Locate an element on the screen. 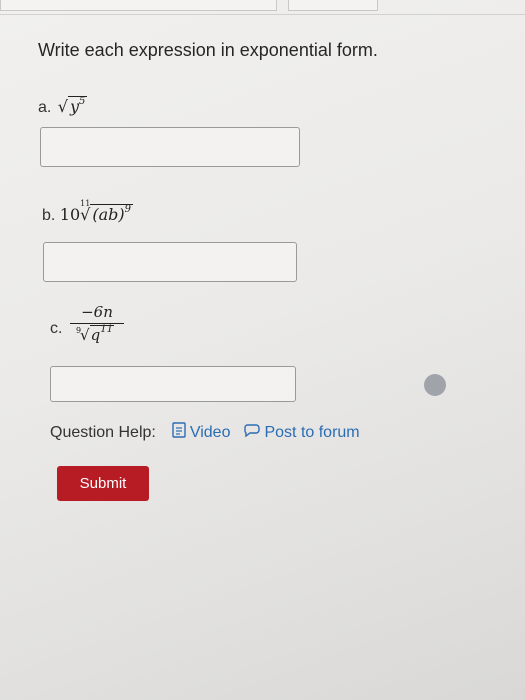 This screenshot has width=525, height=700. top-browser-strip is located at coordinates (262, 6).